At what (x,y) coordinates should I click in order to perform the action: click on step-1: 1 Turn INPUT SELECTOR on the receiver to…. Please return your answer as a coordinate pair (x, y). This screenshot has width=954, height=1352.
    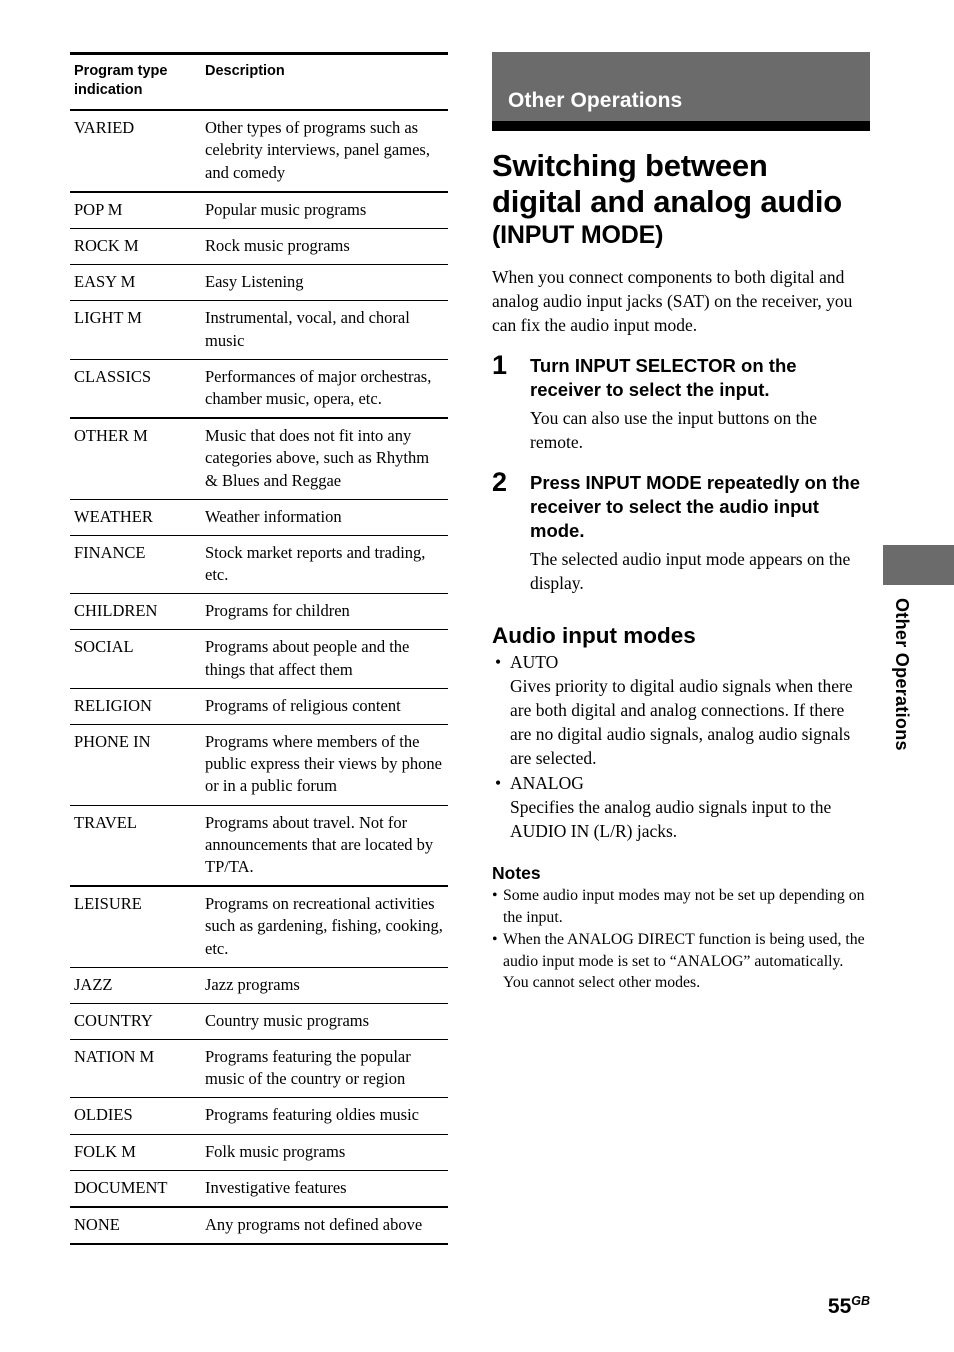
    Looking at the image, I should click on (681, 402).